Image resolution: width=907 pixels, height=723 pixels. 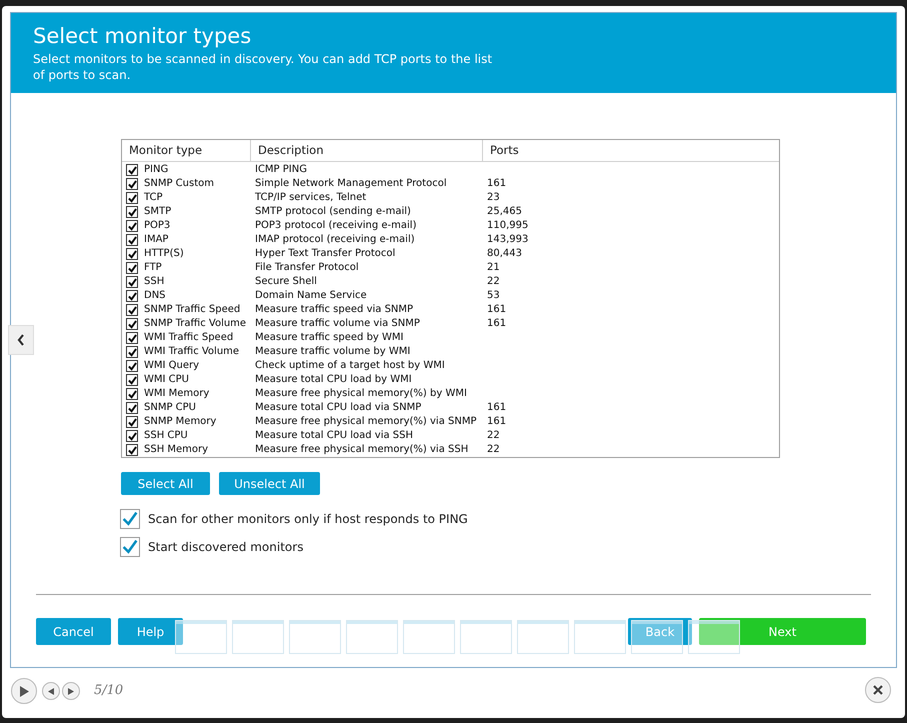 What do you see at coordinates (329, 337) in the screenshot?
I see `table-cell: Measure traffic speed by WMI` at bounding box center [329, 337].